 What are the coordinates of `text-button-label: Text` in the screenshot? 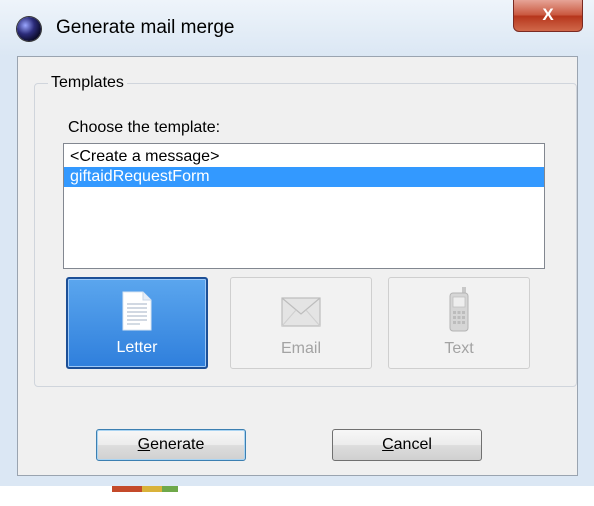 It's located at (459, 348).